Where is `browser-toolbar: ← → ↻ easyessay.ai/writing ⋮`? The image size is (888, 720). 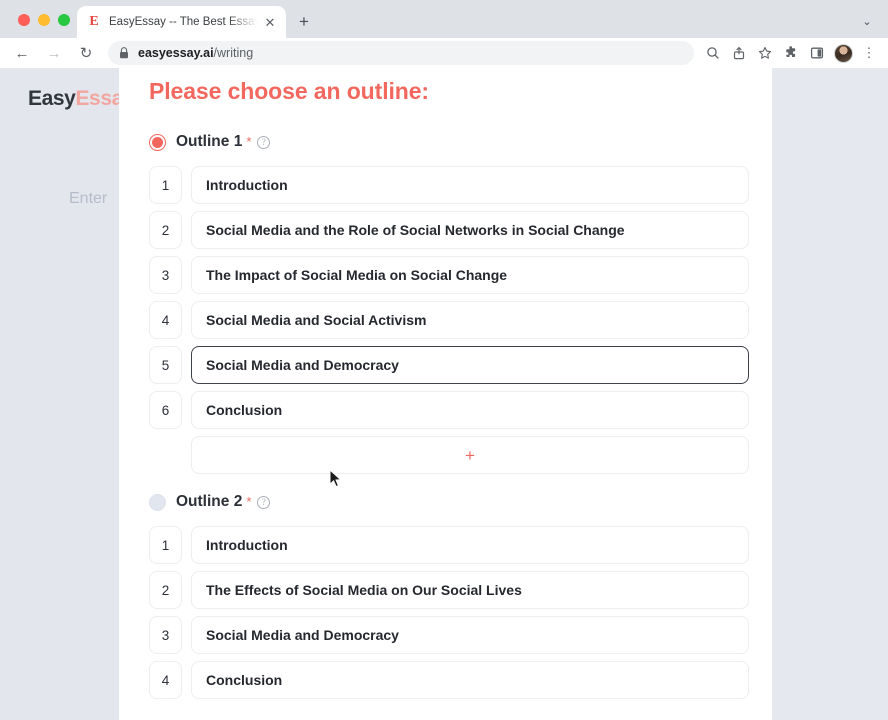
browser-toolbar: ← → ↻ easyessay.ai/writing ⋮ is located at coordinates (444, 53).